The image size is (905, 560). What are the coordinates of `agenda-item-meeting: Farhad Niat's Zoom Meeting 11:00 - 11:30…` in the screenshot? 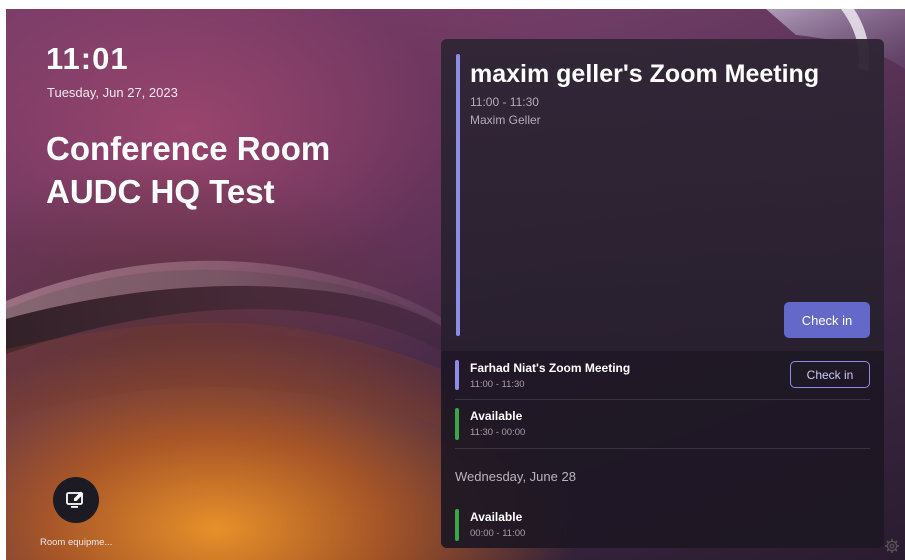 It's located at (662, 375).